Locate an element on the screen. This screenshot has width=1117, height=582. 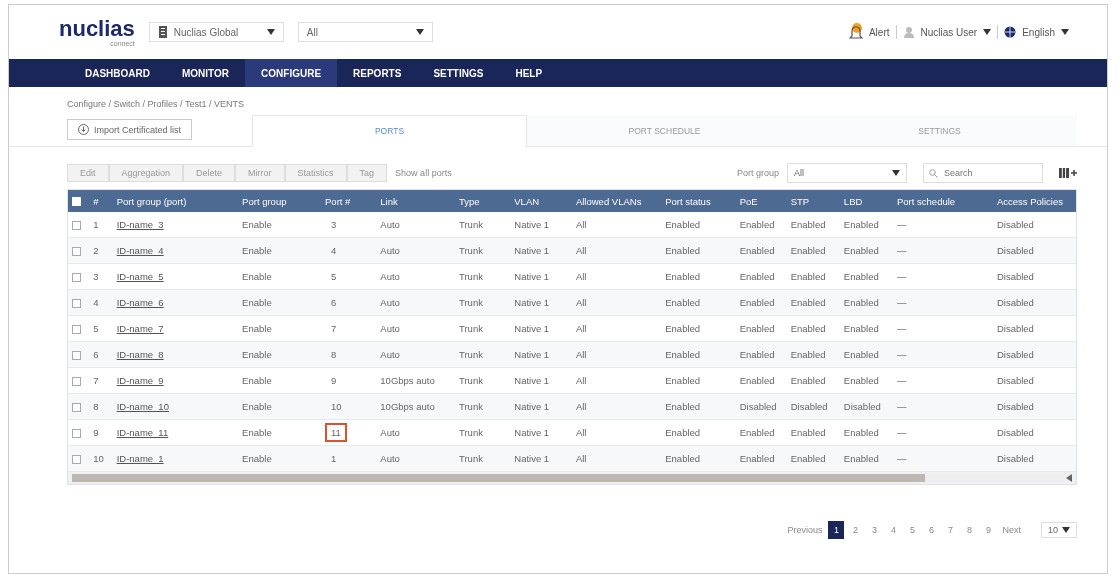
horizontal-scrollbar is located at coordinates (572, 478).